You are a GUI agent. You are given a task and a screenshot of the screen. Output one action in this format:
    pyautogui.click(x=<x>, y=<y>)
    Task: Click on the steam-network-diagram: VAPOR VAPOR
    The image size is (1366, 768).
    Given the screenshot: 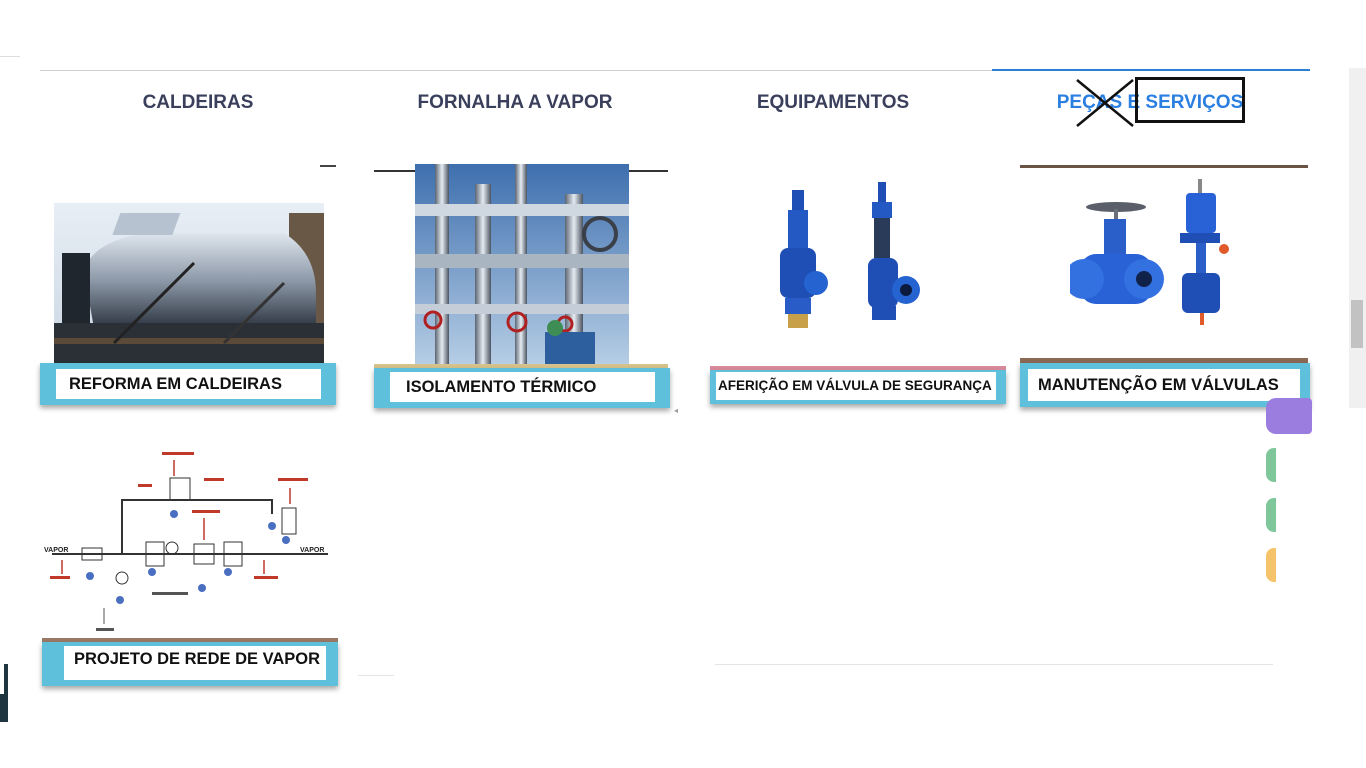 What is the action you would take?
    pyautogui.click(x=190, y=544)
    